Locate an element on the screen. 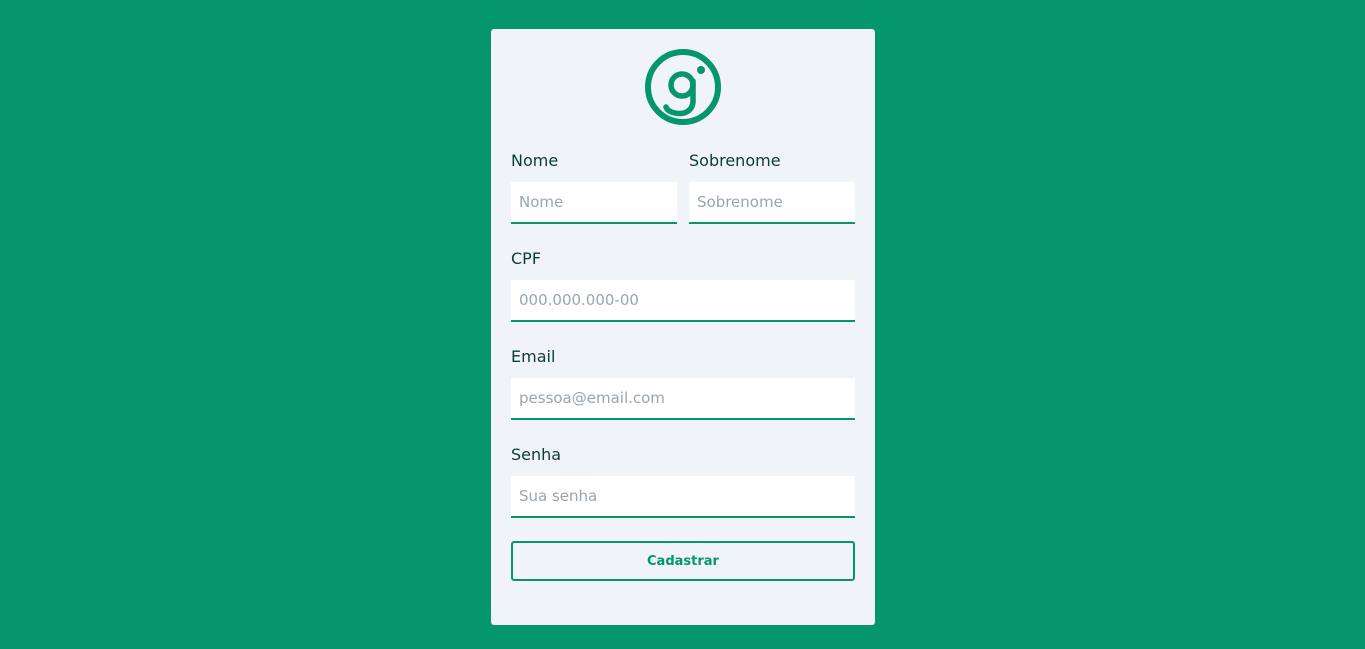 Image resolution: width=1365 pixels, height=649 pixels. last-name-input is located at coordinates (772, 203).